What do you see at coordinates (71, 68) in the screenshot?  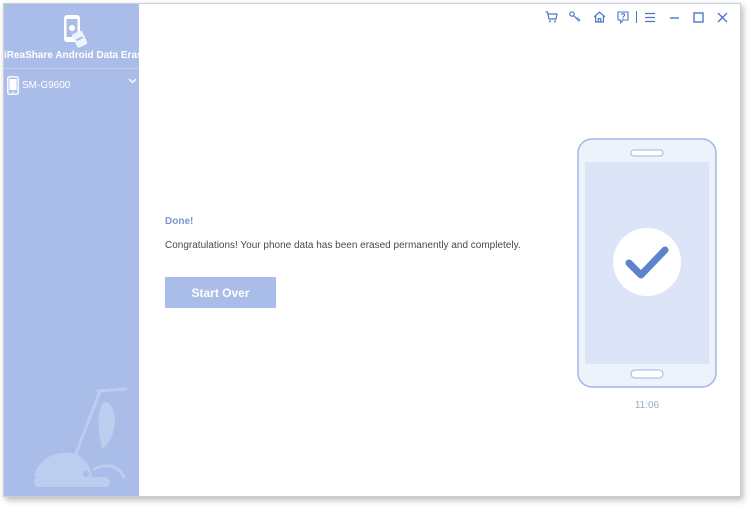 I see `sidebar-divider` at bounding box center [71, 68].